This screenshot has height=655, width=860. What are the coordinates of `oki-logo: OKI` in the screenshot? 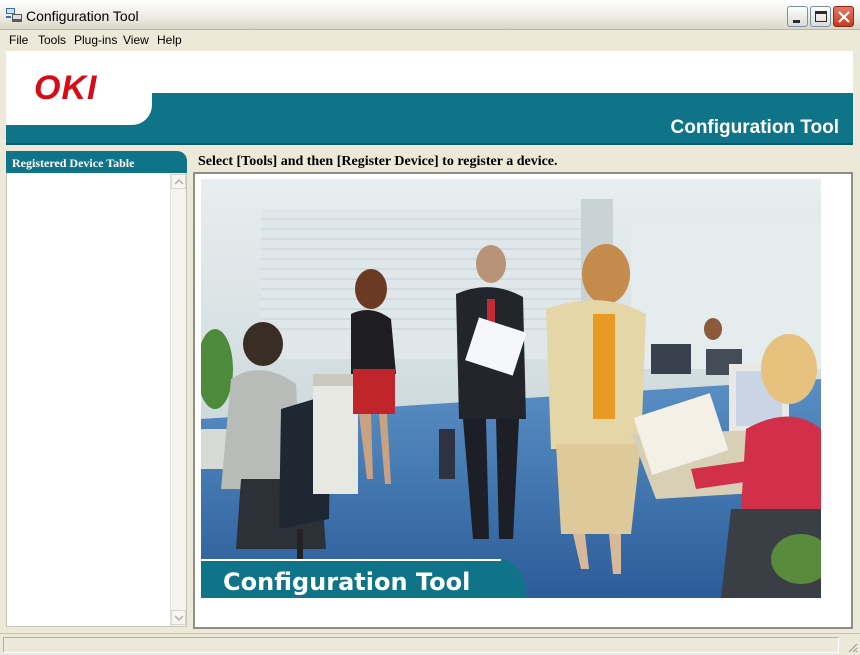 It's located at (66, 88).